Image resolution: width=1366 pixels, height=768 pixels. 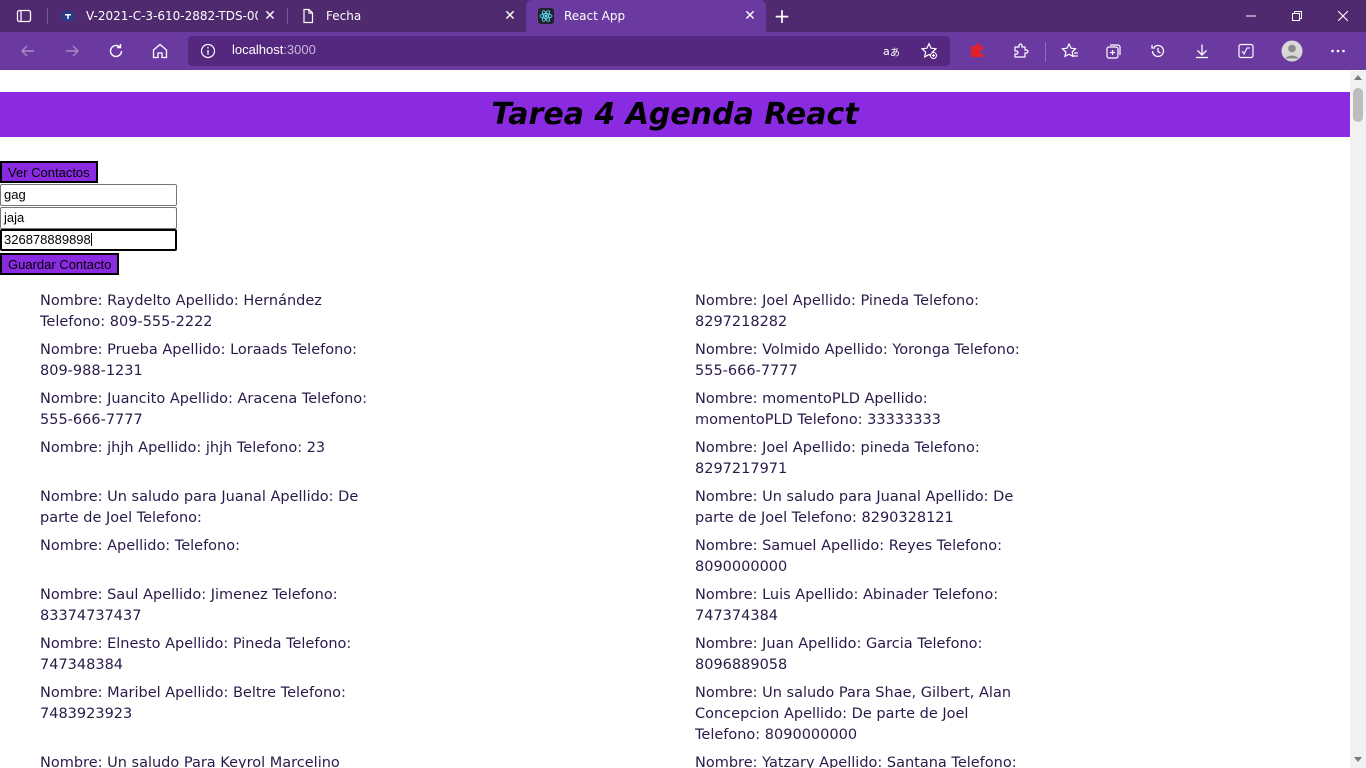 I want to click on contact-item: Nombre: Un saludo Para Keyrol Marcelino, so click(x=190, y=761).